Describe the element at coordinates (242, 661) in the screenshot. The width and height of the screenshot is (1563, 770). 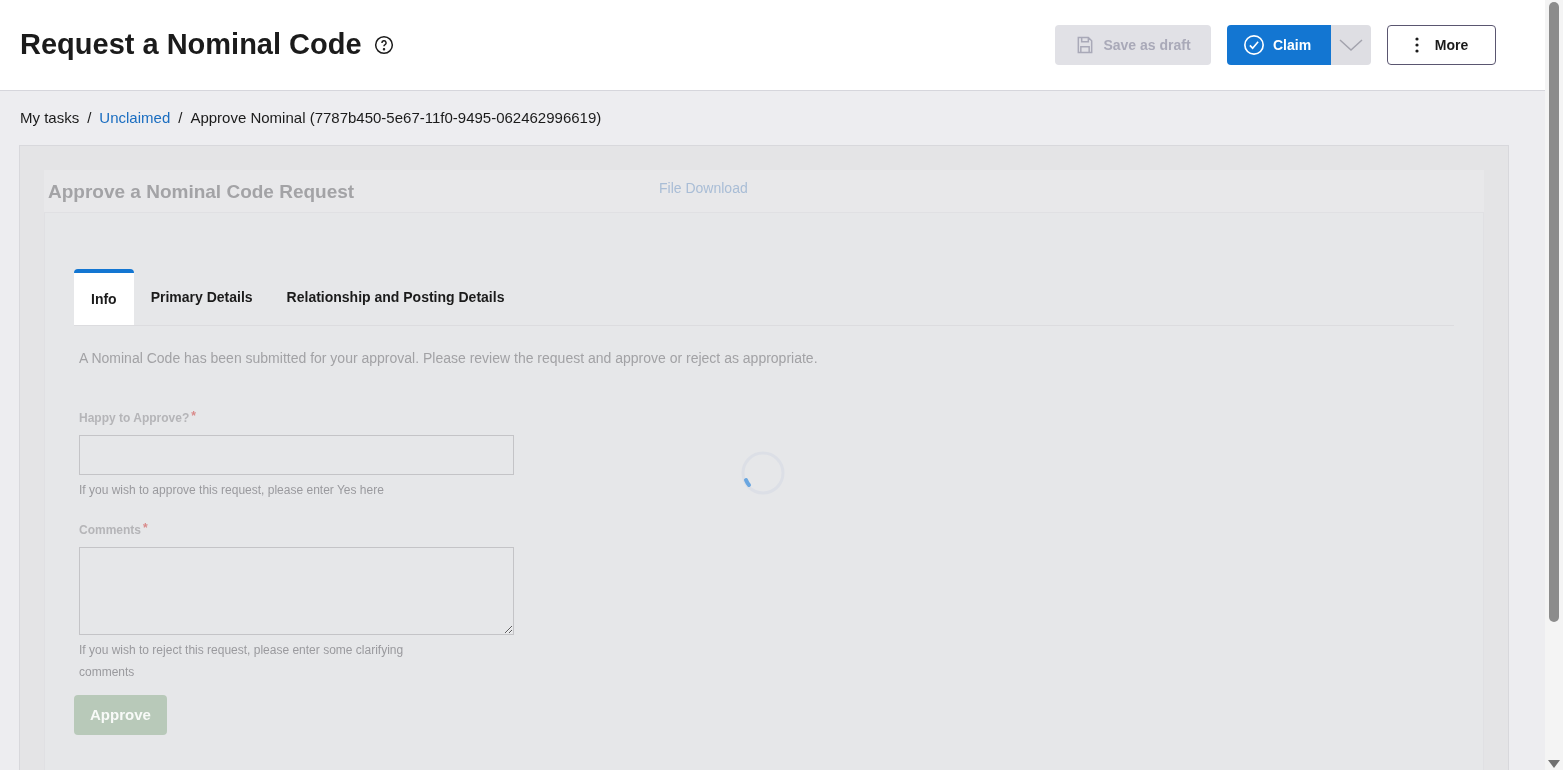
I see `field-hint: If you wish to reject this request, please enter some clarifying comments` at that location.